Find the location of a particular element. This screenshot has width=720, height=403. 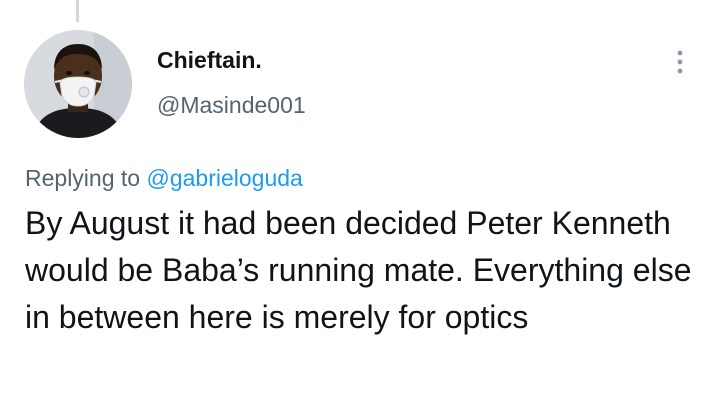

author-handle: @Masinde001 is located at coordinates (231, 105).